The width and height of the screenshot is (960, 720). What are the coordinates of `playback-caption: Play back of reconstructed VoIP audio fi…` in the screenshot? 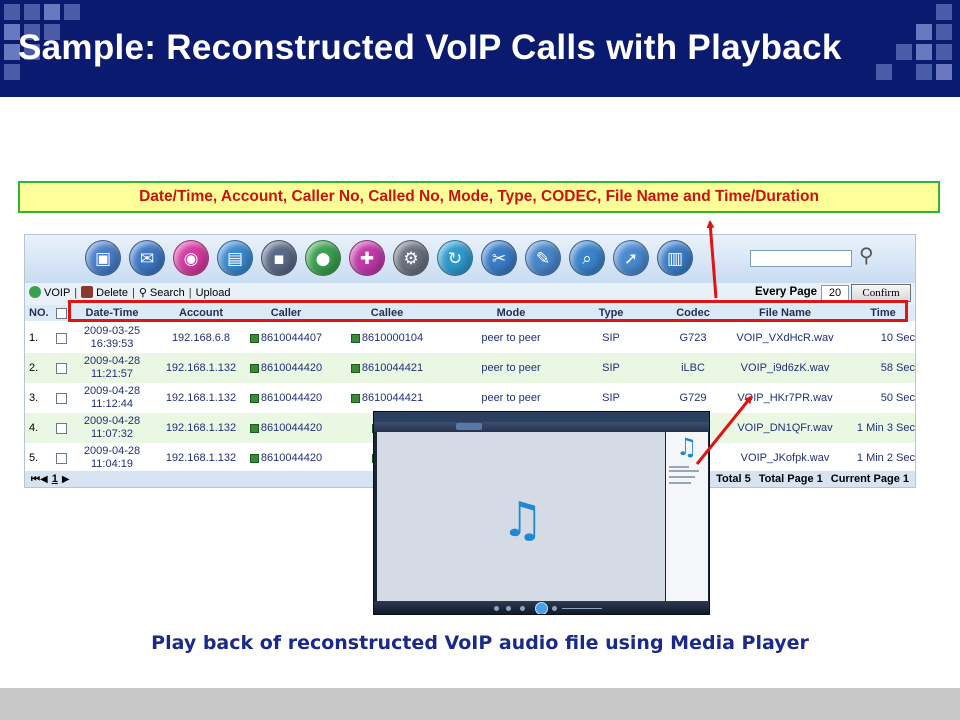 It's located at (480, 643).